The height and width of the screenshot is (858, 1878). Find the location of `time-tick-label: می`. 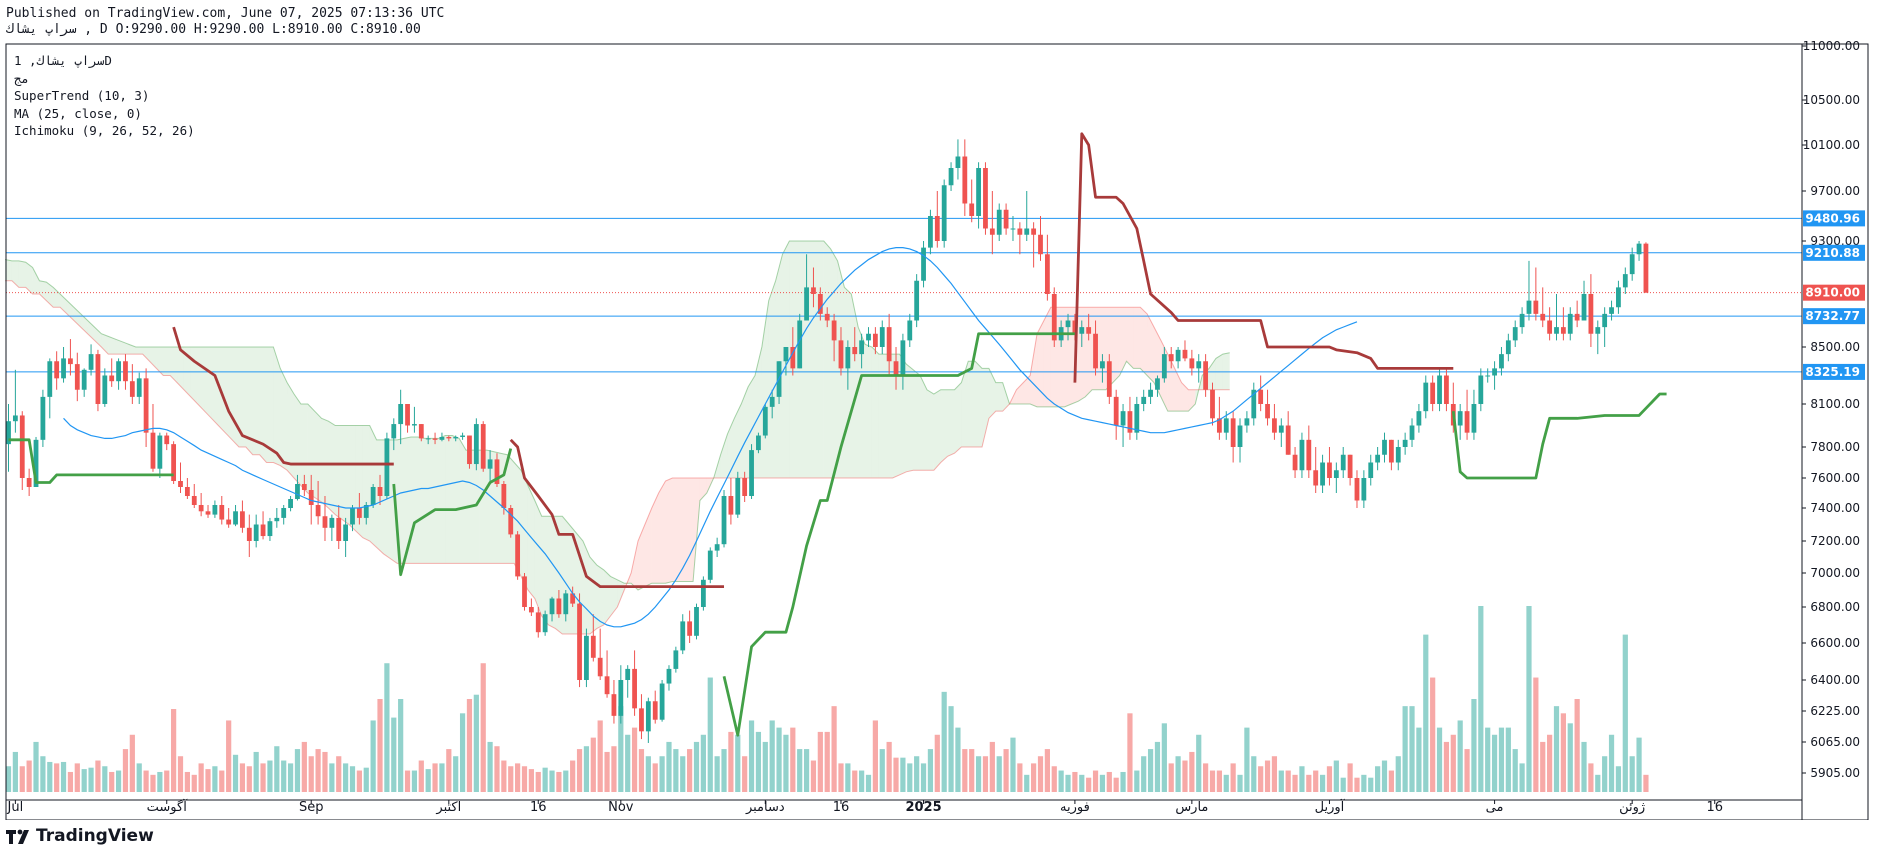

time-tick-label: می is located at coordinates (1495, 807).